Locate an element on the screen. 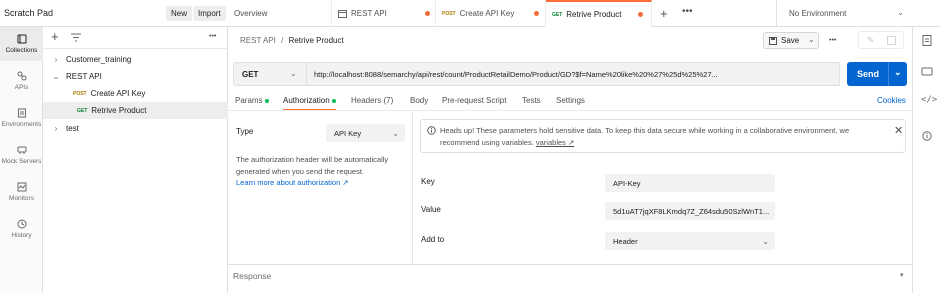 The width and height of the screenshot is (940, 293). tab-overview: Overview is located at coordinates (280, 13).